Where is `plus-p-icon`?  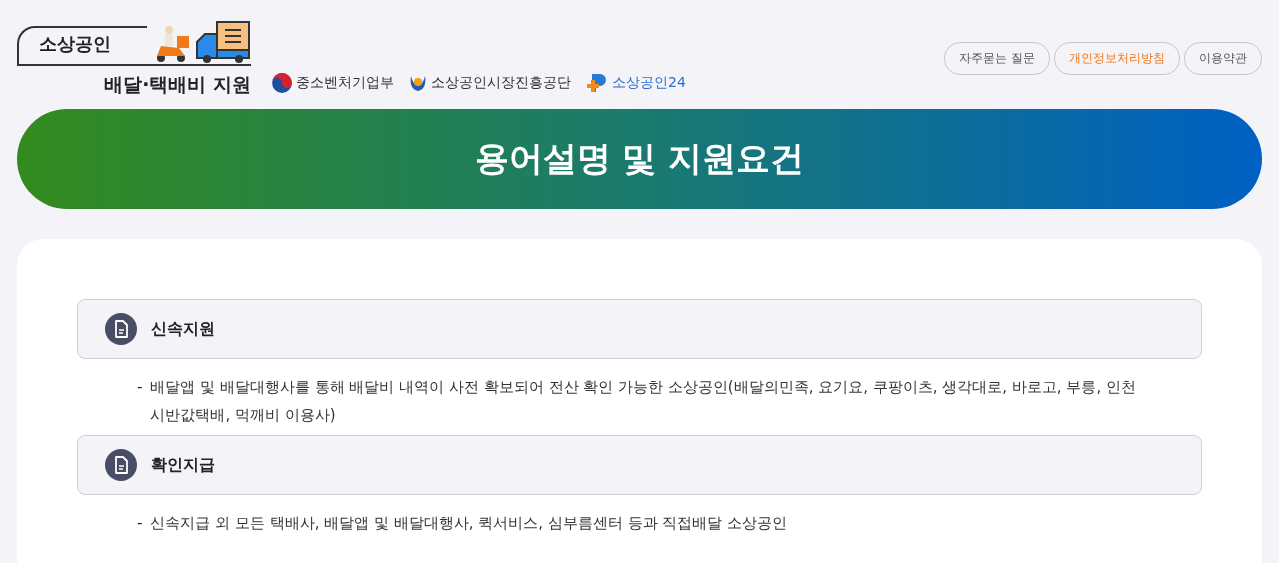 plus-p-icon is located at coordinates (597, 83).